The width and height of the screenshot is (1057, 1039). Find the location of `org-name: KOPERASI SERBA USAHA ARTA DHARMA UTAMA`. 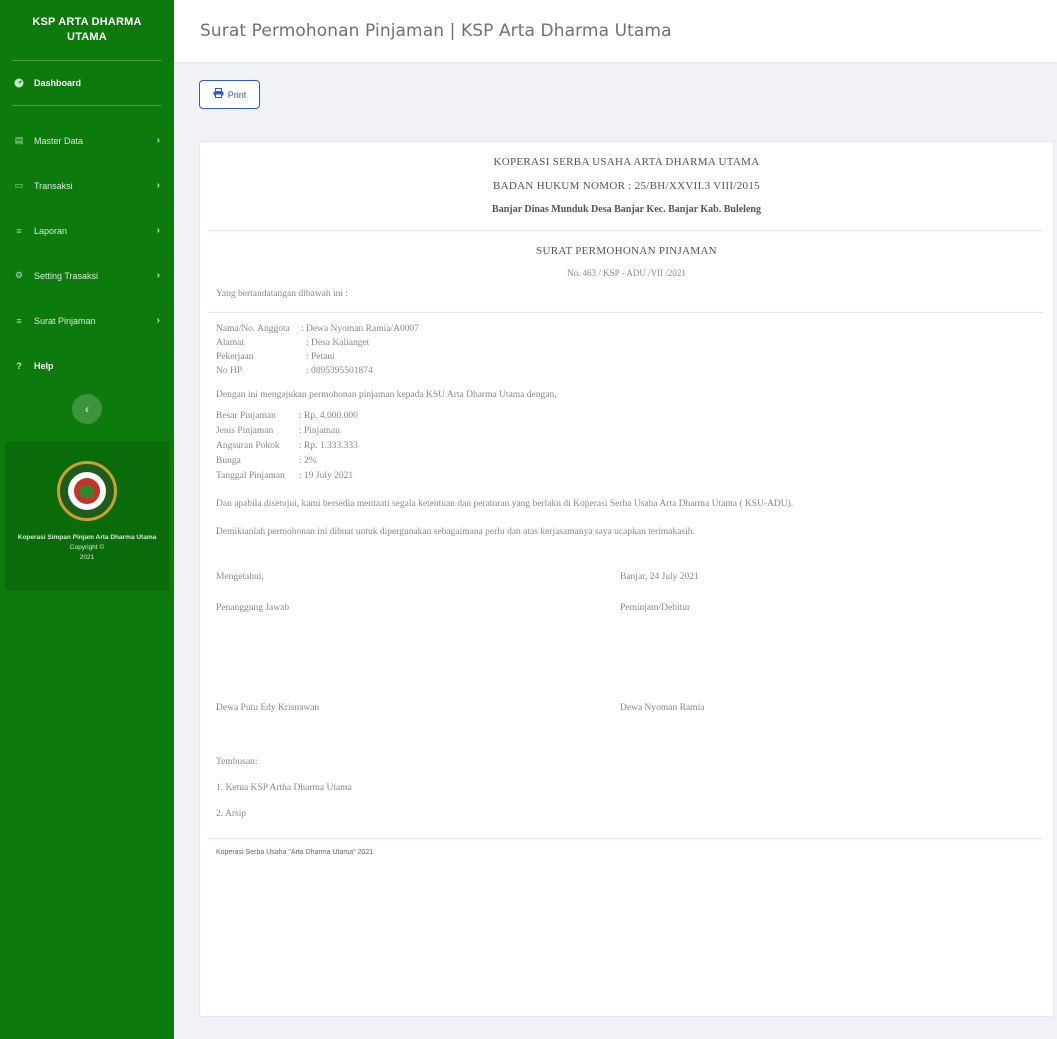

org-name: KOPERASI SERBA USAHA ARTA DHARMA UTAMA is located at coordinates (626, 162).